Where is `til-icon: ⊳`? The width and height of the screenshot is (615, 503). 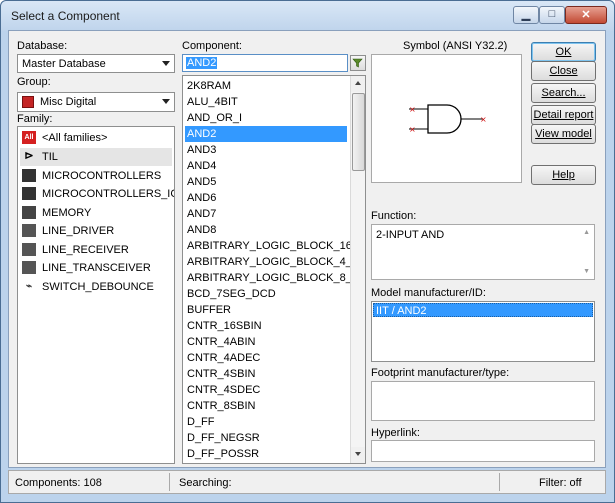 til-icon: ⊳ is located at coordinates (29, 156).